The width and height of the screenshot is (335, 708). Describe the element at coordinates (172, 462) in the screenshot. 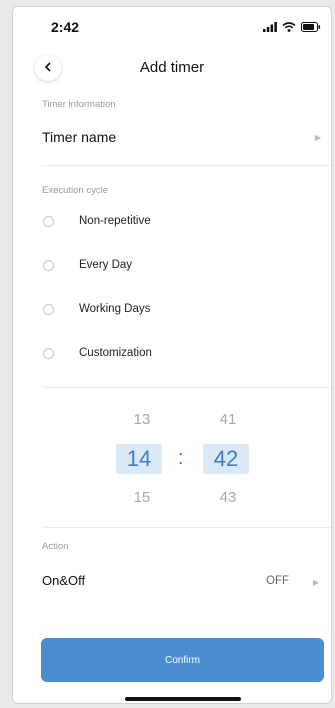

I see `time-picker: 13 41 14 : 42 15 43` at that location.